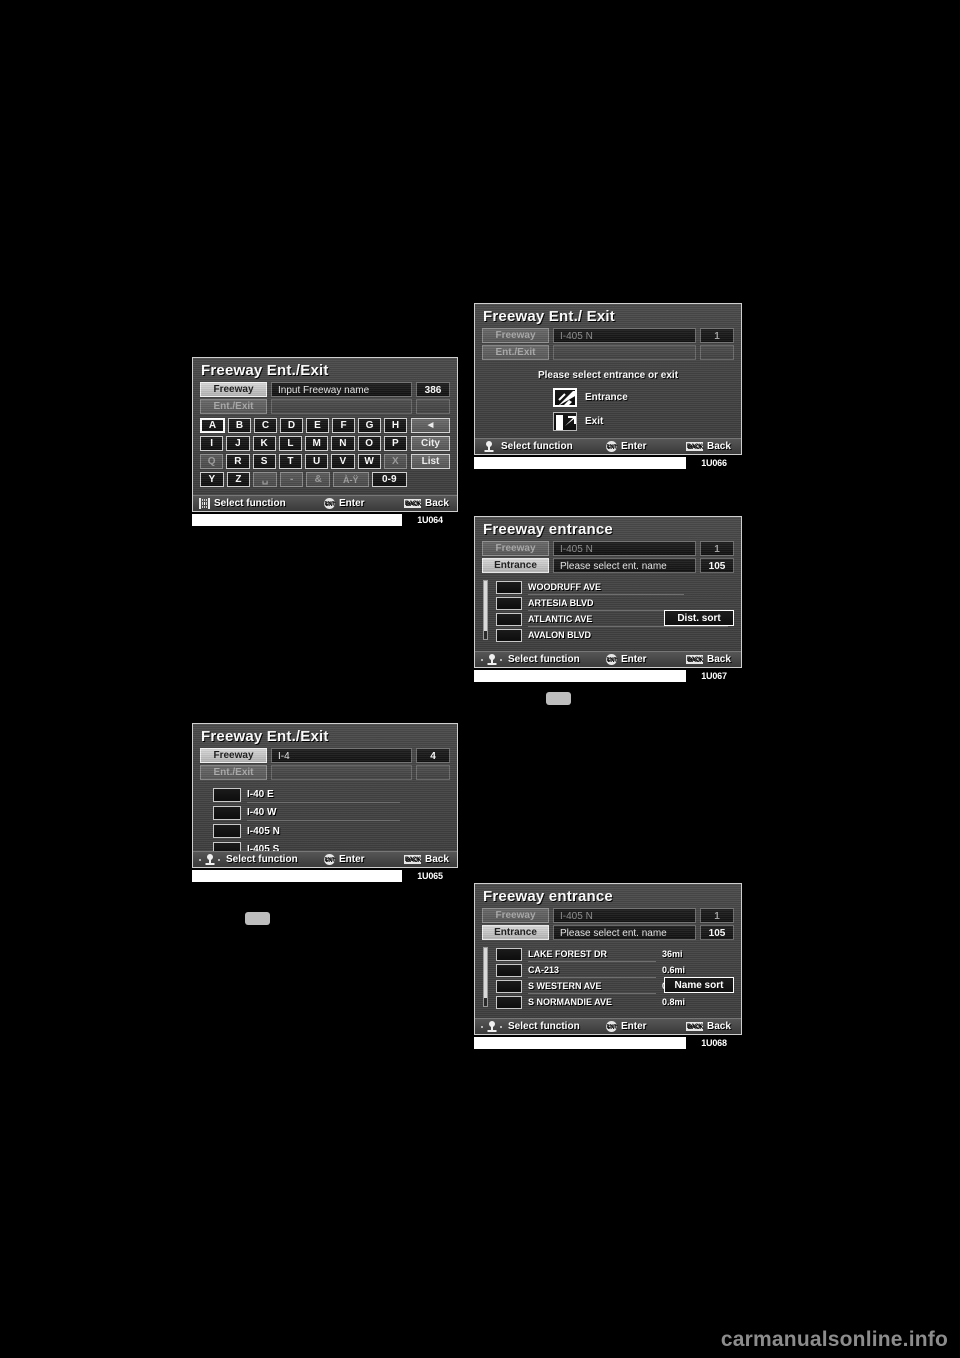 This screenshot has width=960, height=1358. What do you see at coordinates (317, 461) in the screenshot?
I see `key-U: U` at bounding box center [317, 461].